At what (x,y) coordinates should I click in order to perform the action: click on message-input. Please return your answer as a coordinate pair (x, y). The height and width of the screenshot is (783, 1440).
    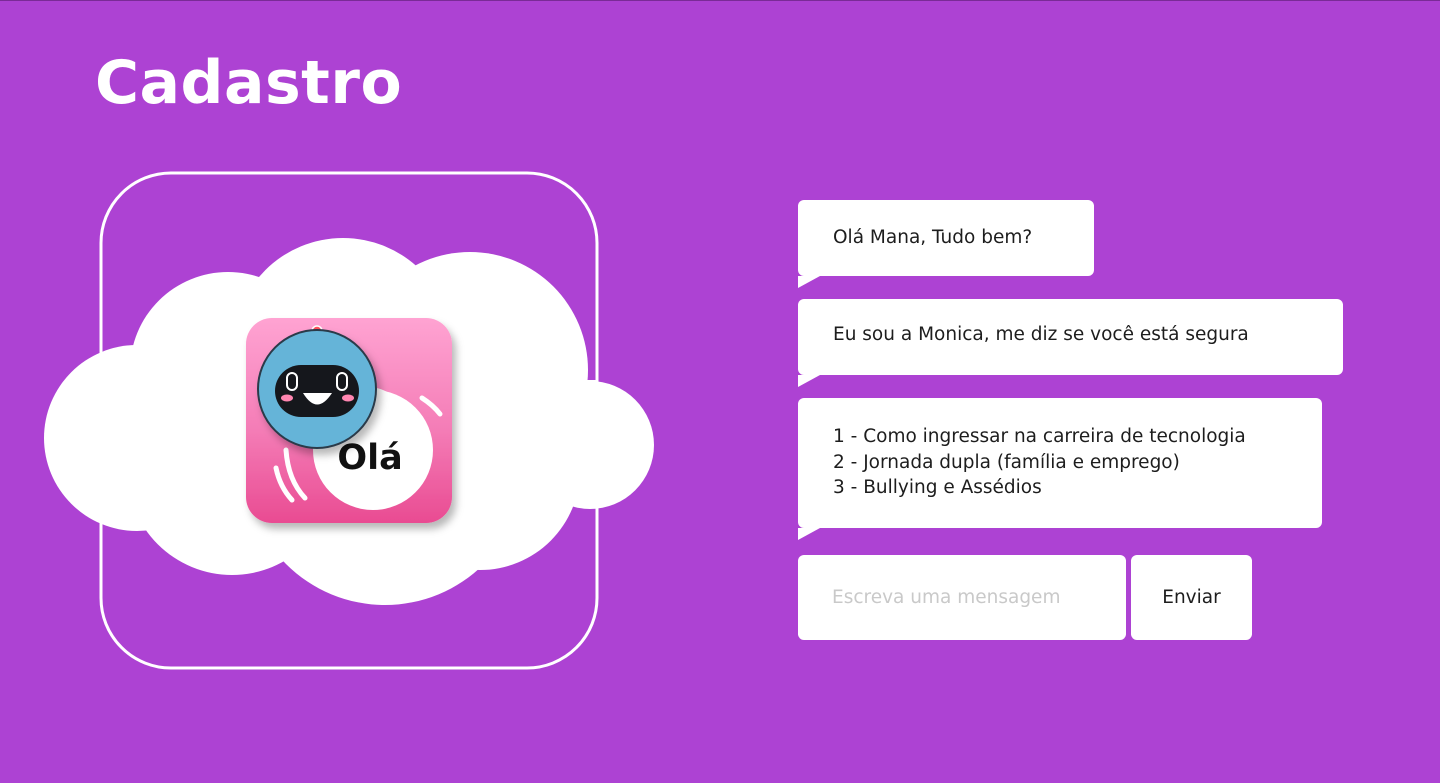
    Looking at the image, I should click on (962, 597).